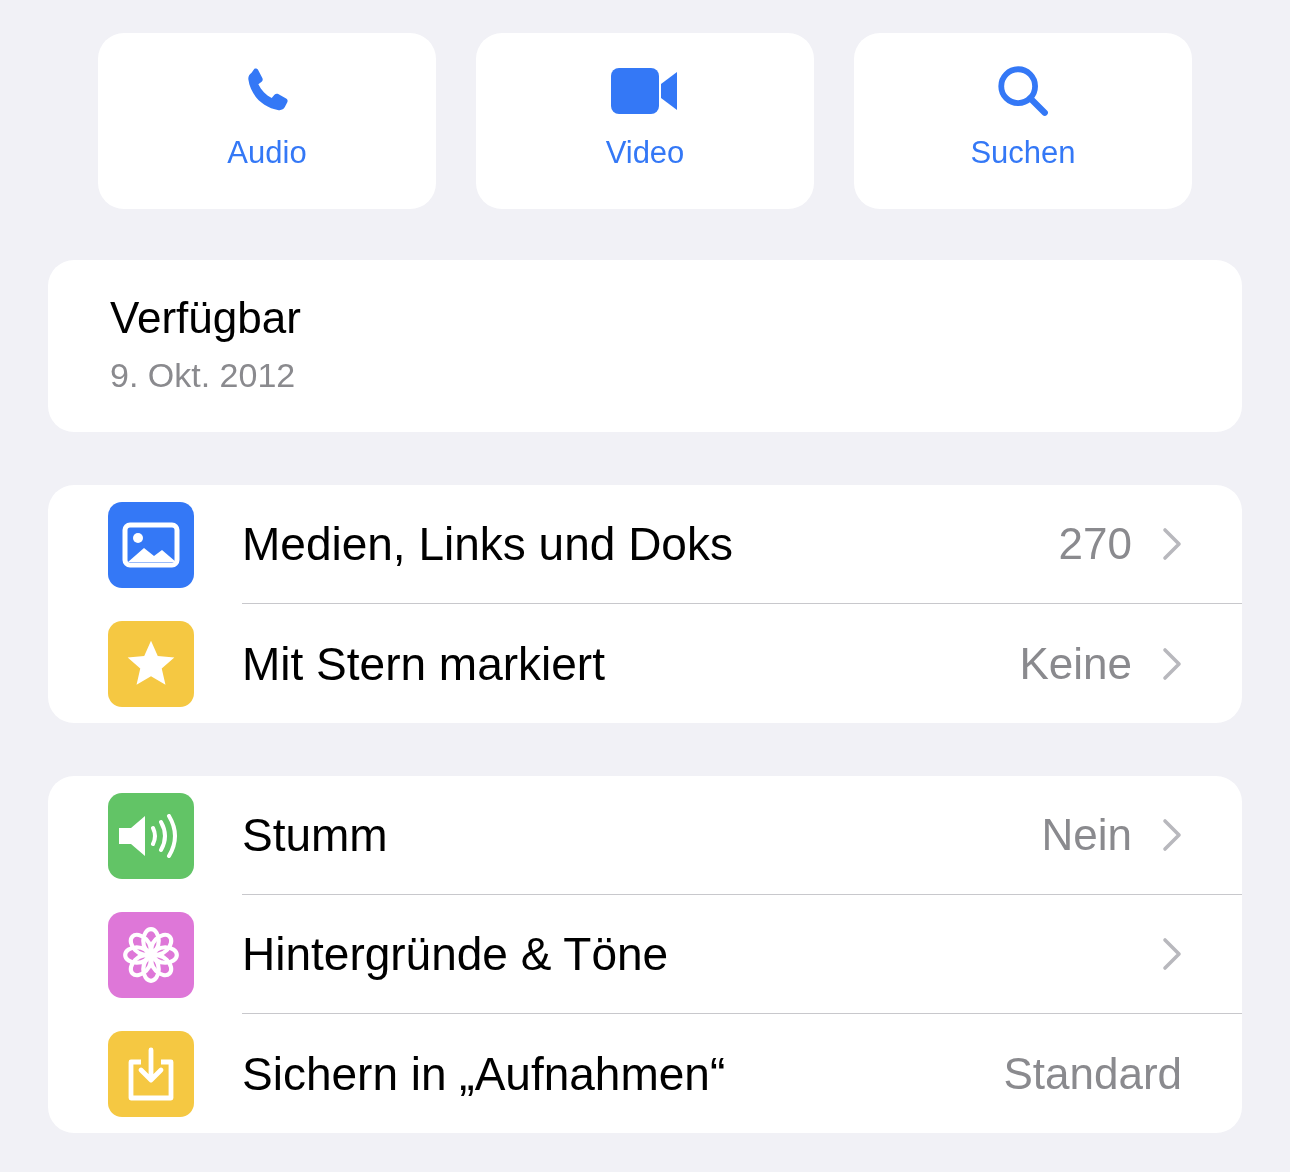 This screenshot has width=1290, height=1172. What do you see at coordinates (205, 318) in the screenshot?
I see `status-text: Verfügbar` at bounding box center [205, 318].